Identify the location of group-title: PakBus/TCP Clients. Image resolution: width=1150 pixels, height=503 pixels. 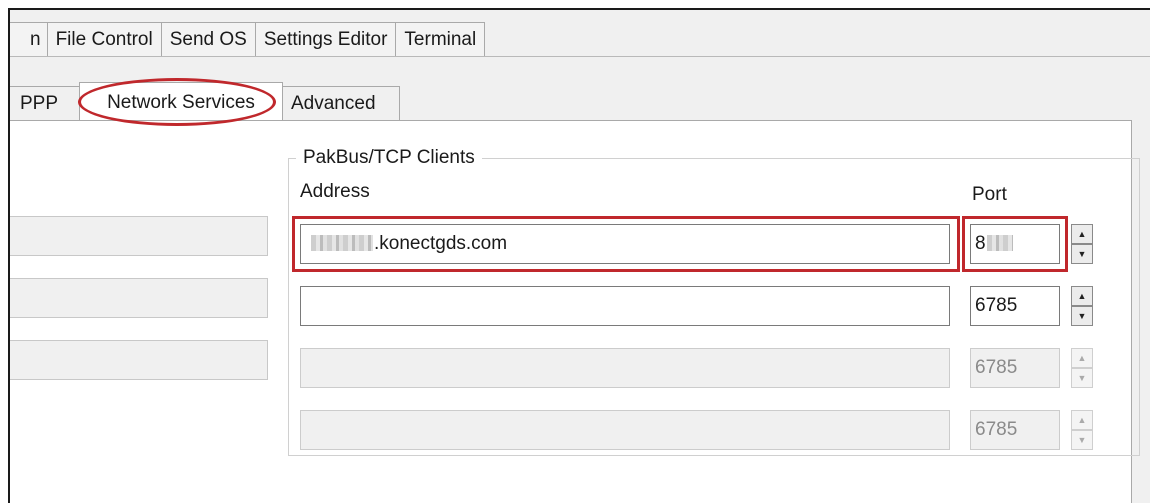
(389, 158).